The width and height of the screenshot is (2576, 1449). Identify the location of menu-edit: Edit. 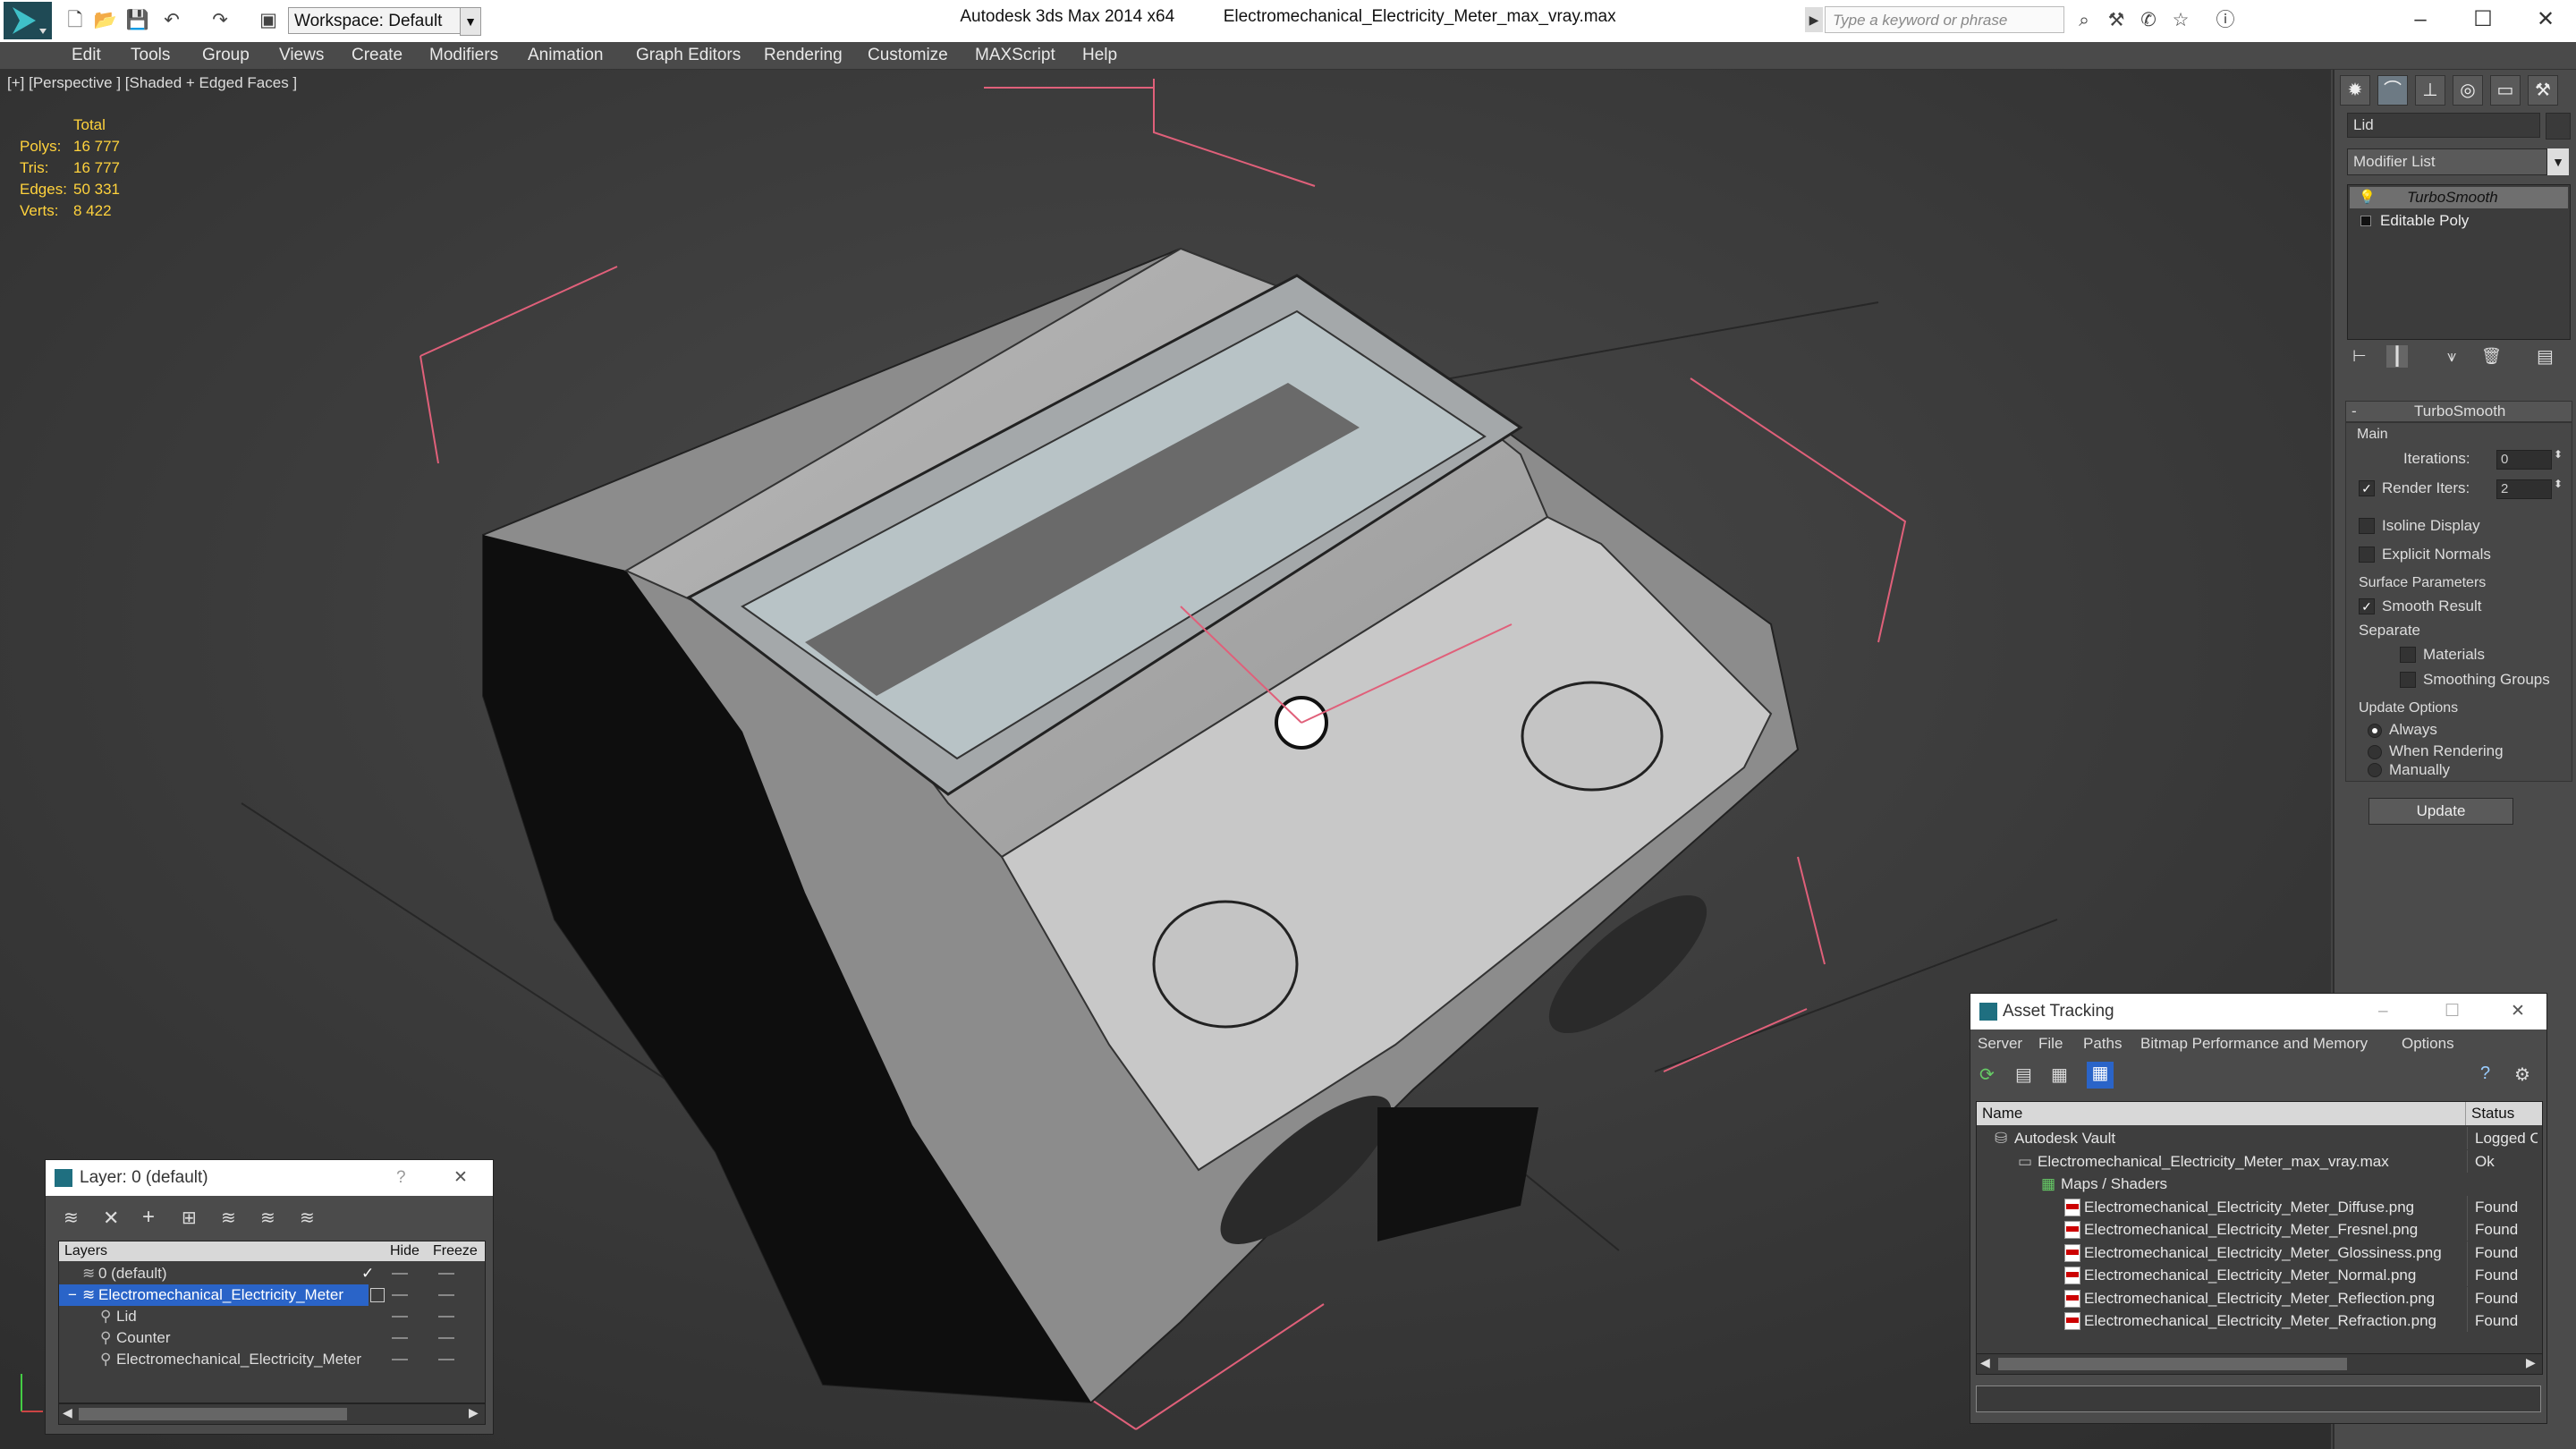
(86, 55).